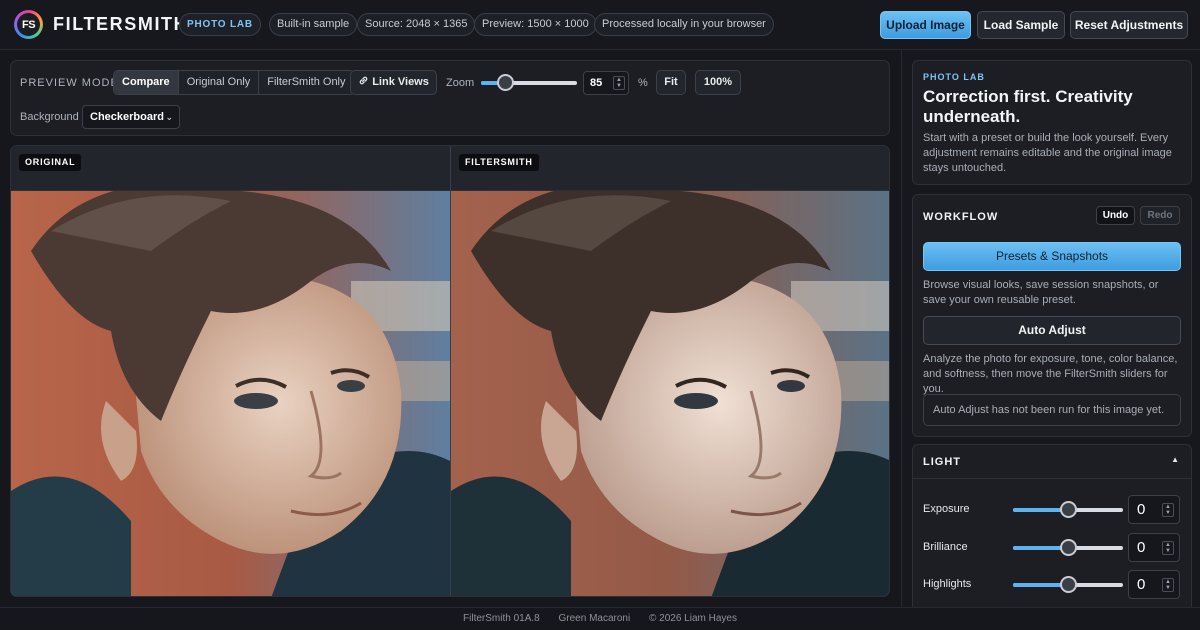 Image resolution: width=1200 pixels, height=630 pixels. I want to click on link-views-label: Link Views, so click(400, 82).